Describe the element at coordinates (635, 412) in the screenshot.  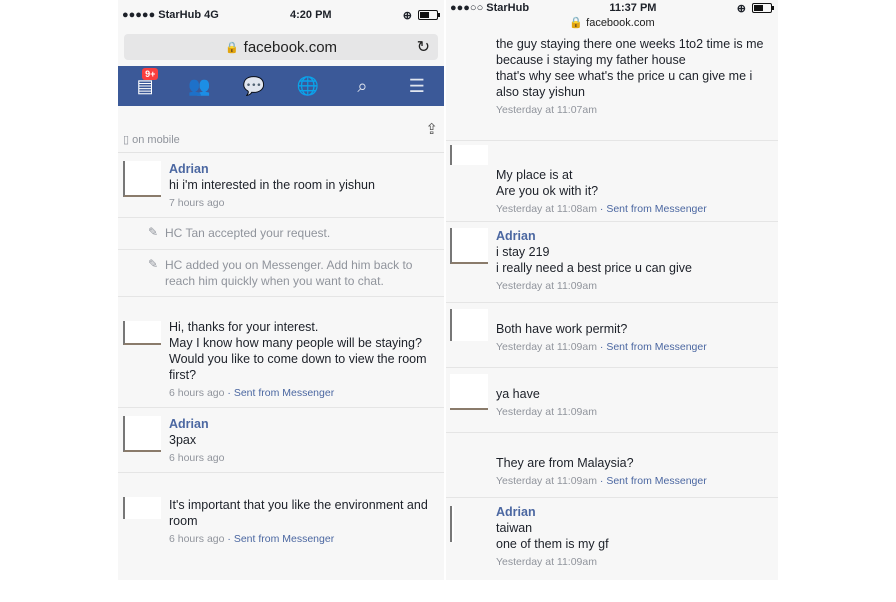
I see `message-meta: Yesterday at 11:09am` at that location.